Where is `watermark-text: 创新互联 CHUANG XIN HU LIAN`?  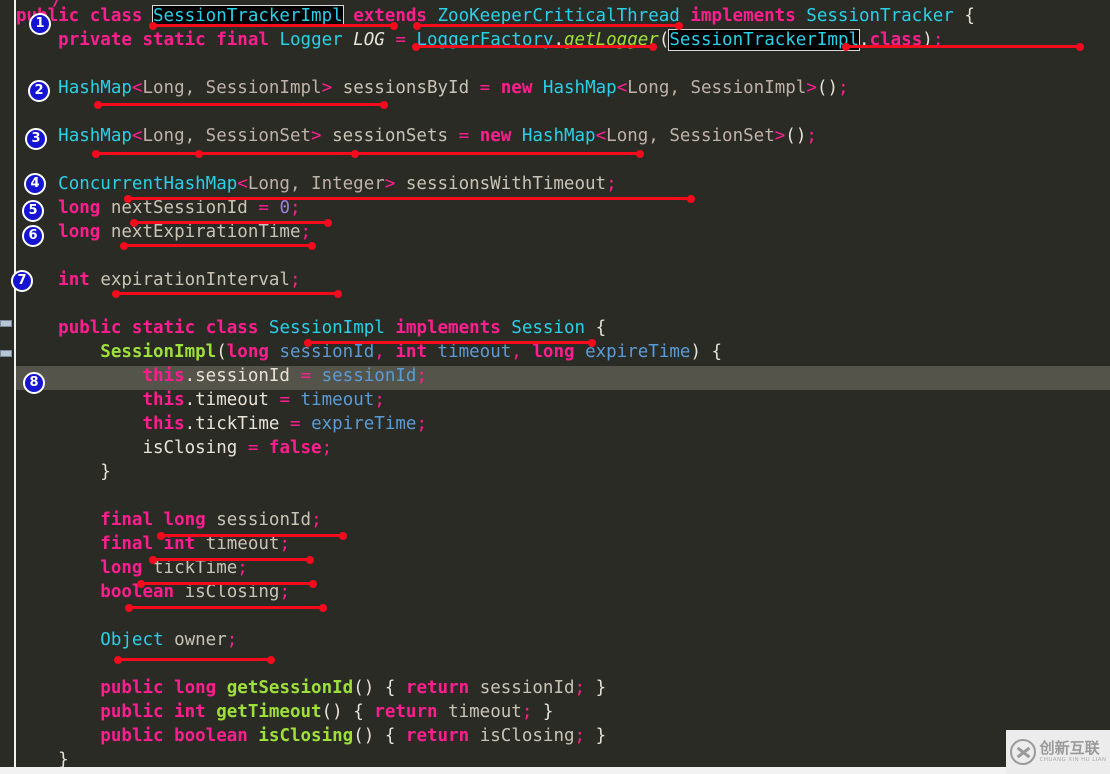 watermark-text: 创新互联 CHUANG XIN HU LIAN is located at coordinates (1073, 751).